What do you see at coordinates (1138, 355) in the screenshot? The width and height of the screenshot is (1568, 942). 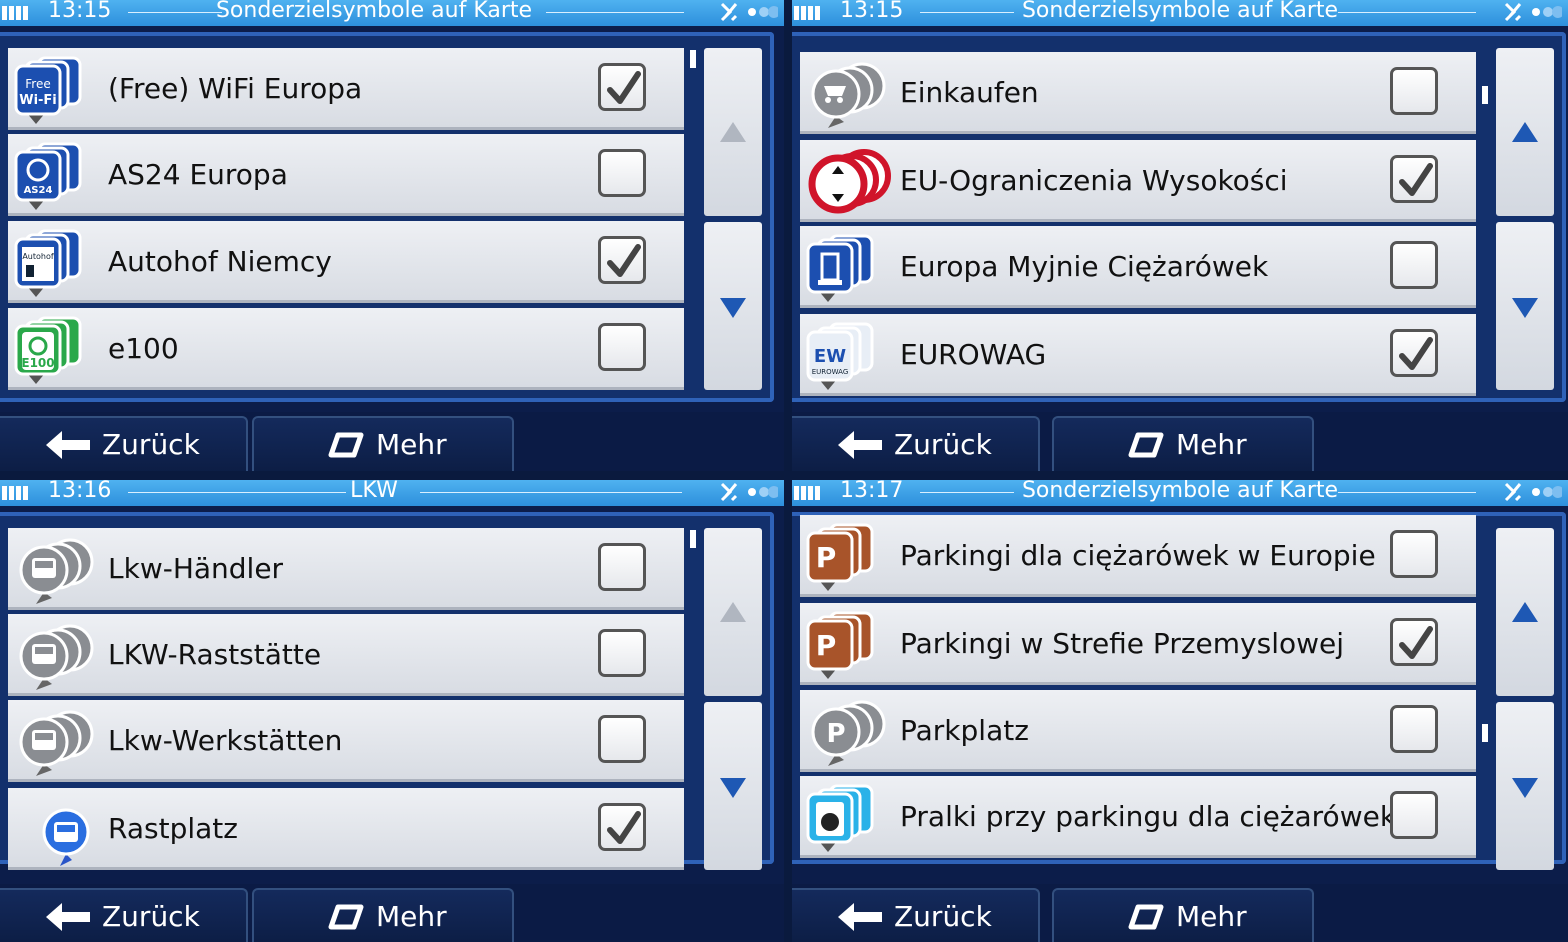 I see `poi-category-row: EW EUROWAG EUROWAG` at bounding box center [1138, 355].